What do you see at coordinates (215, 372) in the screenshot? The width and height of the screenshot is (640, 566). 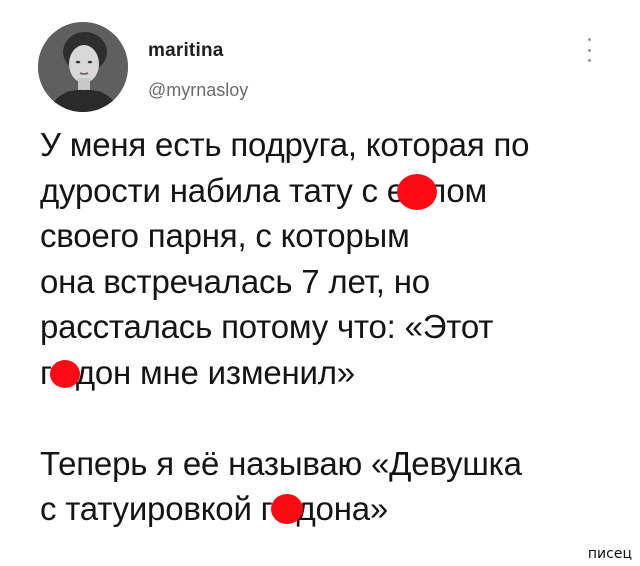 I see `tweet-line-segment: дон мне изменил»` at bounding box center [215, 372].